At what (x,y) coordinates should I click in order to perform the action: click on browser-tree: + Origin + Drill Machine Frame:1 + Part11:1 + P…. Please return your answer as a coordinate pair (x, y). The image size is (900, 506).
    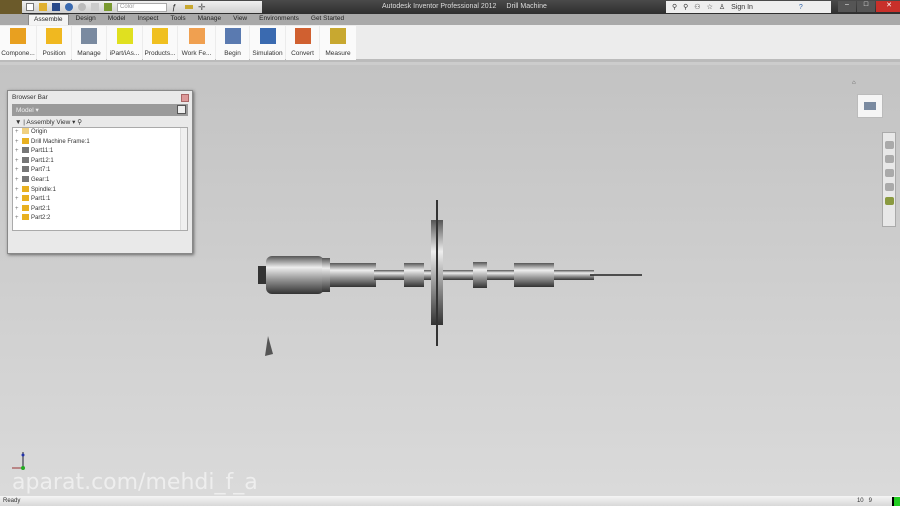
    Looking at the image, I should click on (100, 179).